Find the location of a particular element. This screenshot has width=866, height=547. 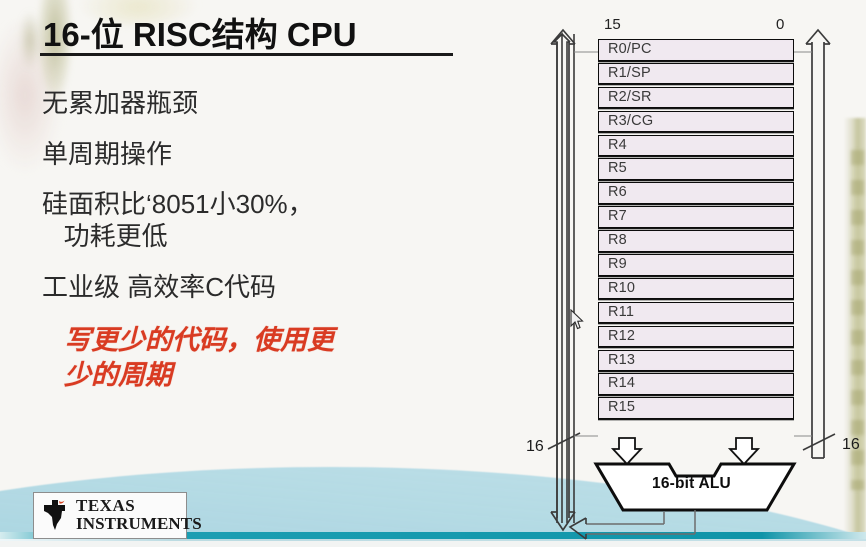

left-bus-line is located at coordinates (563, 273).